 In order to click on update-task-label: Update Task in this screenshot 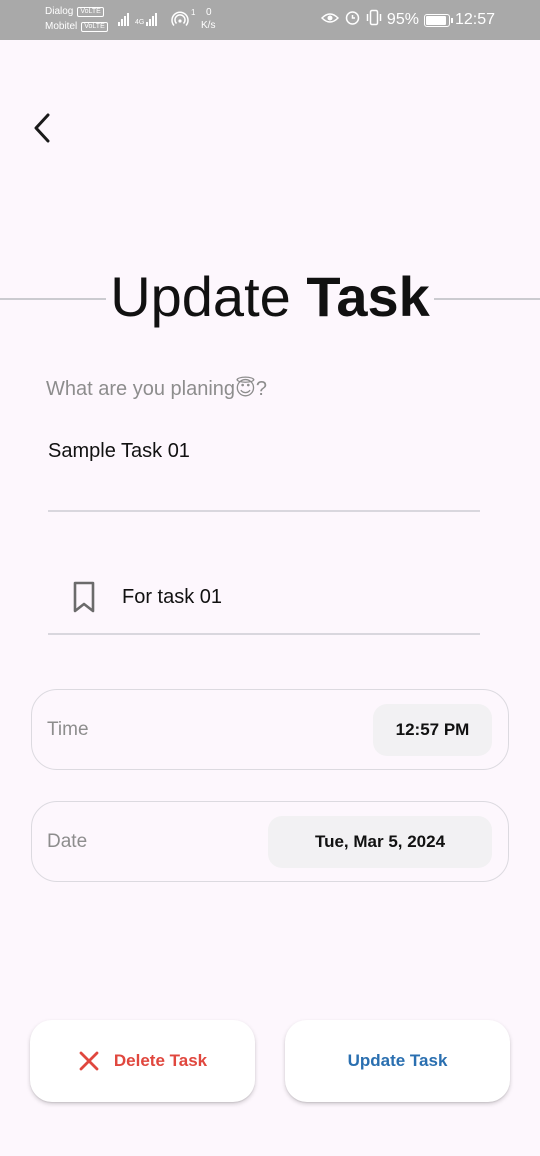, I will do `click(397, 1060)`.